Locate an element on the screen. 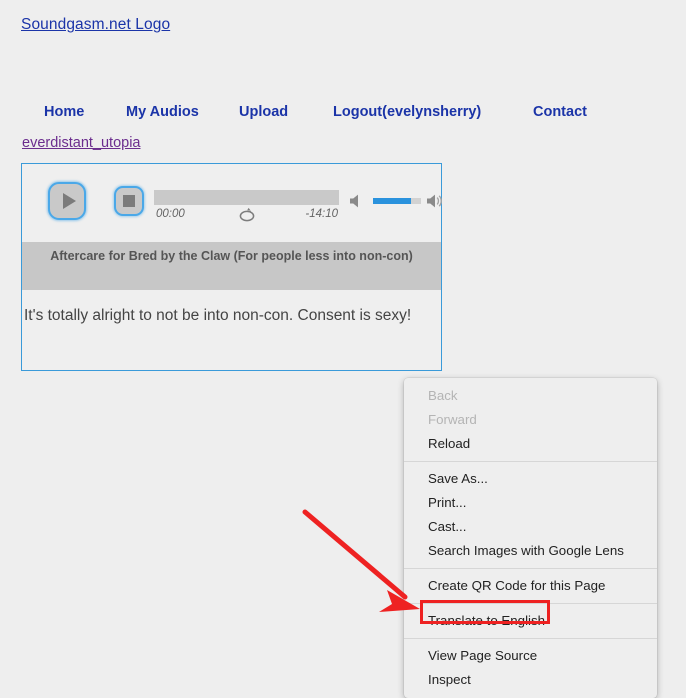 The width and height of the screenshot is (686, 698). progress-bar-slider is located at coordinates (246, 197).